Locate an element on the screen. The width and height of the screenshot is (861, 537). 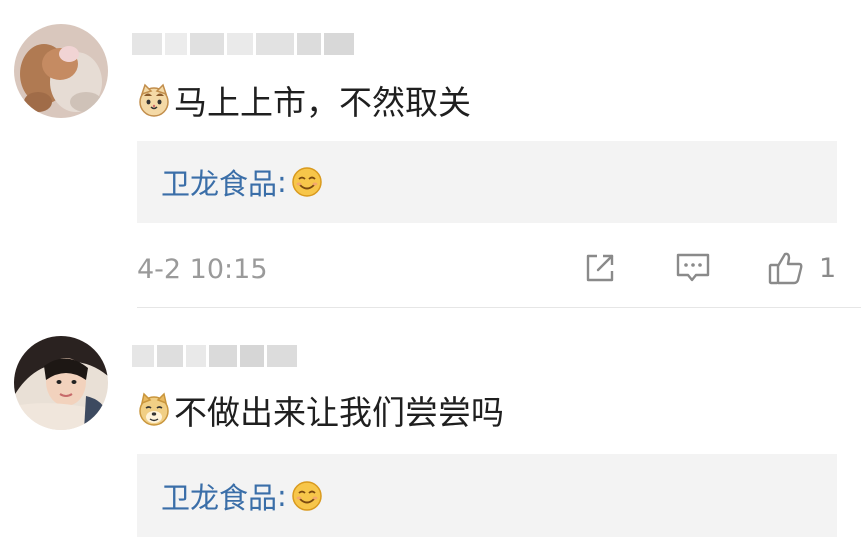
reply-button is located at coordinates (693, 268).